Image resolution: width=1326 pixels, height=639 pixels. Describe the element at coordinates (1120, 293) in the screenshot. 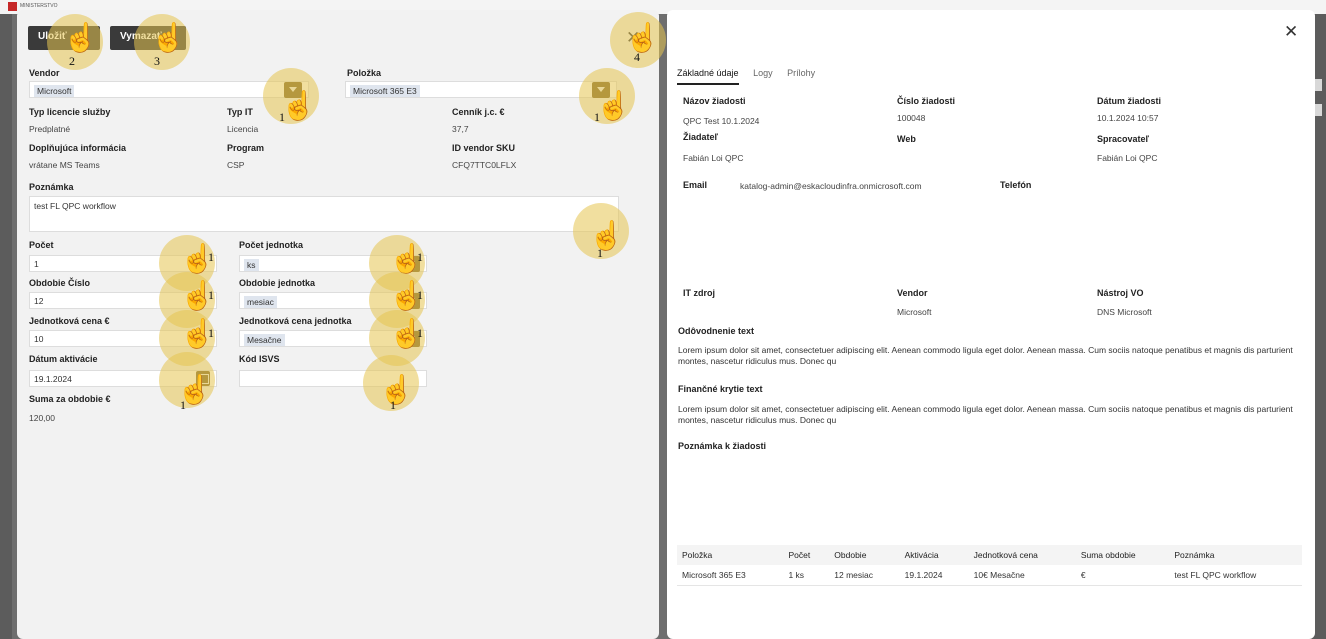

I see `nastroj-label: Nástroj VO` at that location.